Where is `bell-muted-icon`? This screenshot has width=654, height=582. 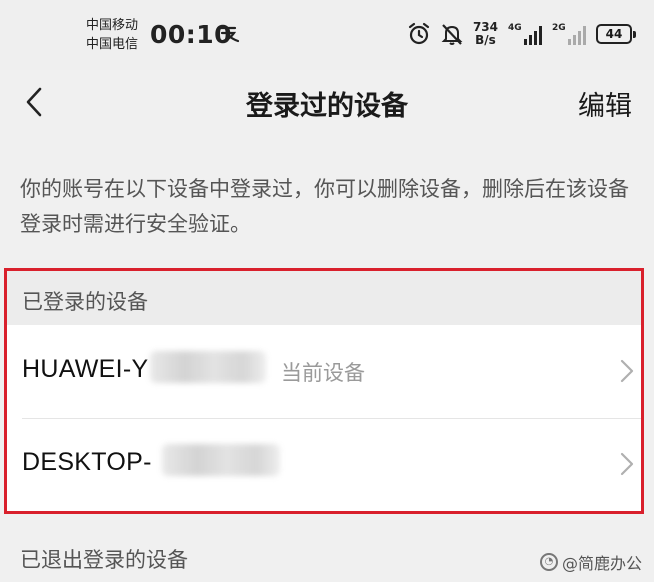 bell-muted-icon is located at coordinates (452, 34).